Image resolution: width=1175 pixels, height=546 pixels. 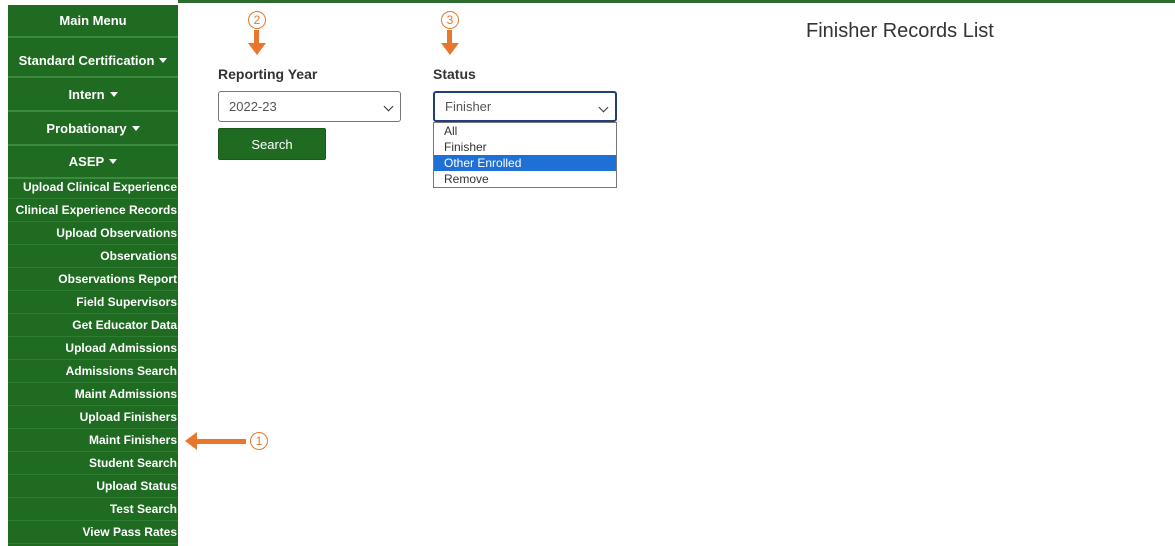 I want to click on sidebar-item-upload-finishers: Upload Finishers, so click(x=93, y=417).